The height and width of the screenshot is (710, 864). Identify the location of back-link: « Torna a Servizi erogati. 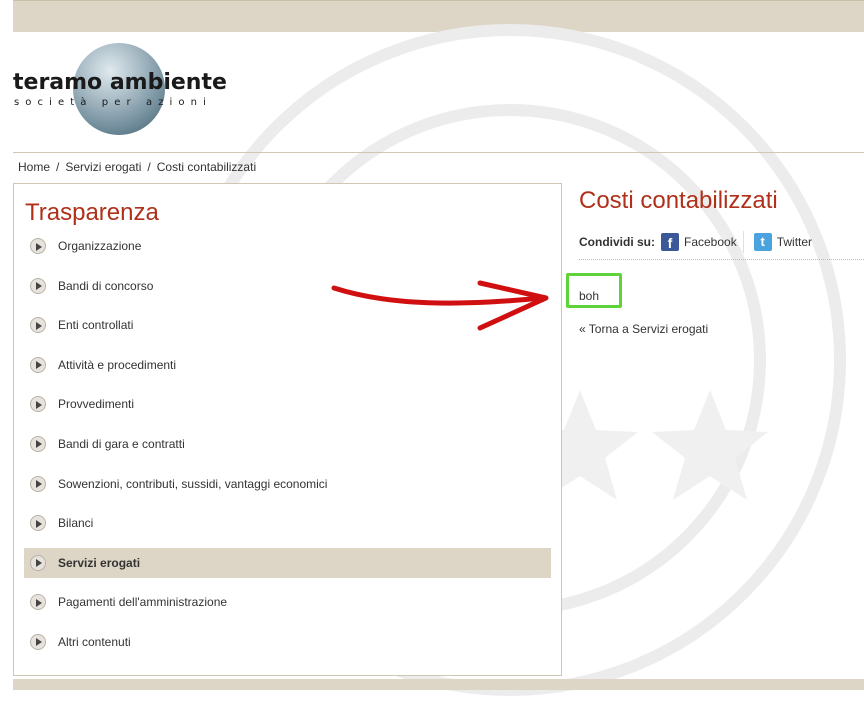
(643, 329).